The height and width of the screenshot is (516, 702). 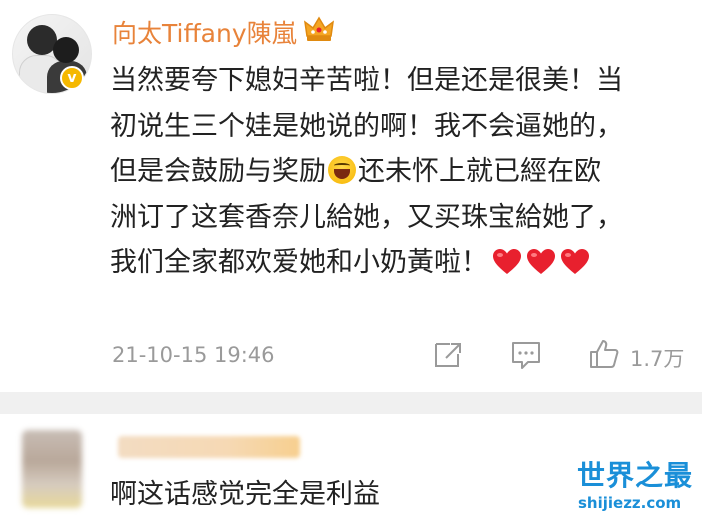 What do you see at coordinates (72, 78) in the screenshot?
I see `verified-badge-icon: v` at bounding box center [72, 78].